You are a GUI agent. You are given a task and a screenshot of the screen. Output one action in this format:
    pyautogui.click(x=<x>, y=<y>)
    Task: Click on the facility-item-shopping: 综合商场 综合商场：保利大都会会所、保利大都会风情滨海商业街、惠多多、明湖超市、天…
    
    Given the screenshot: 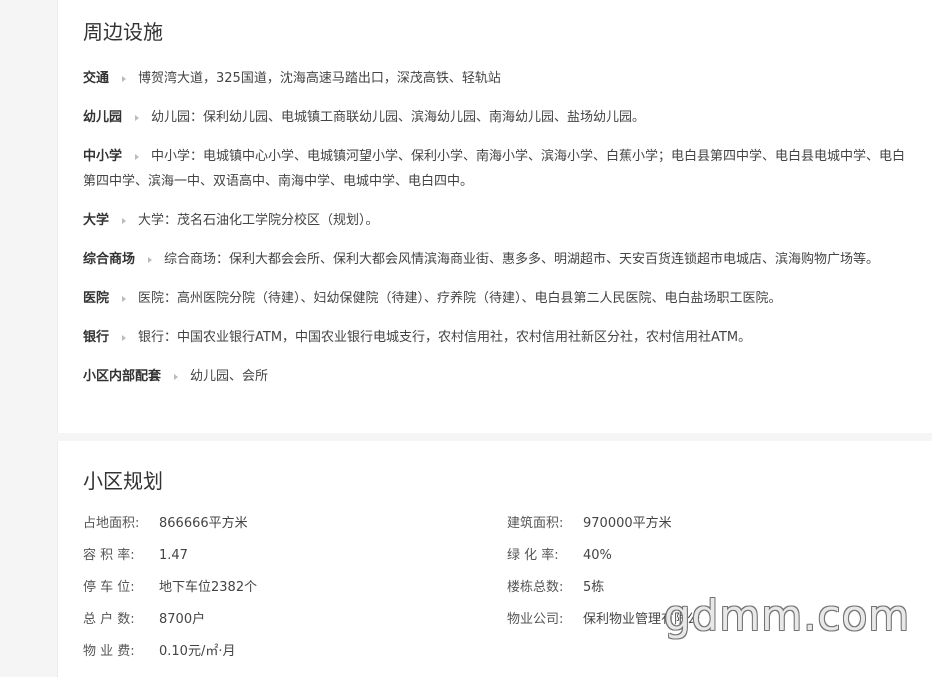 What is the action you would take?
    pyautogui.click(x=499, y=259)
    